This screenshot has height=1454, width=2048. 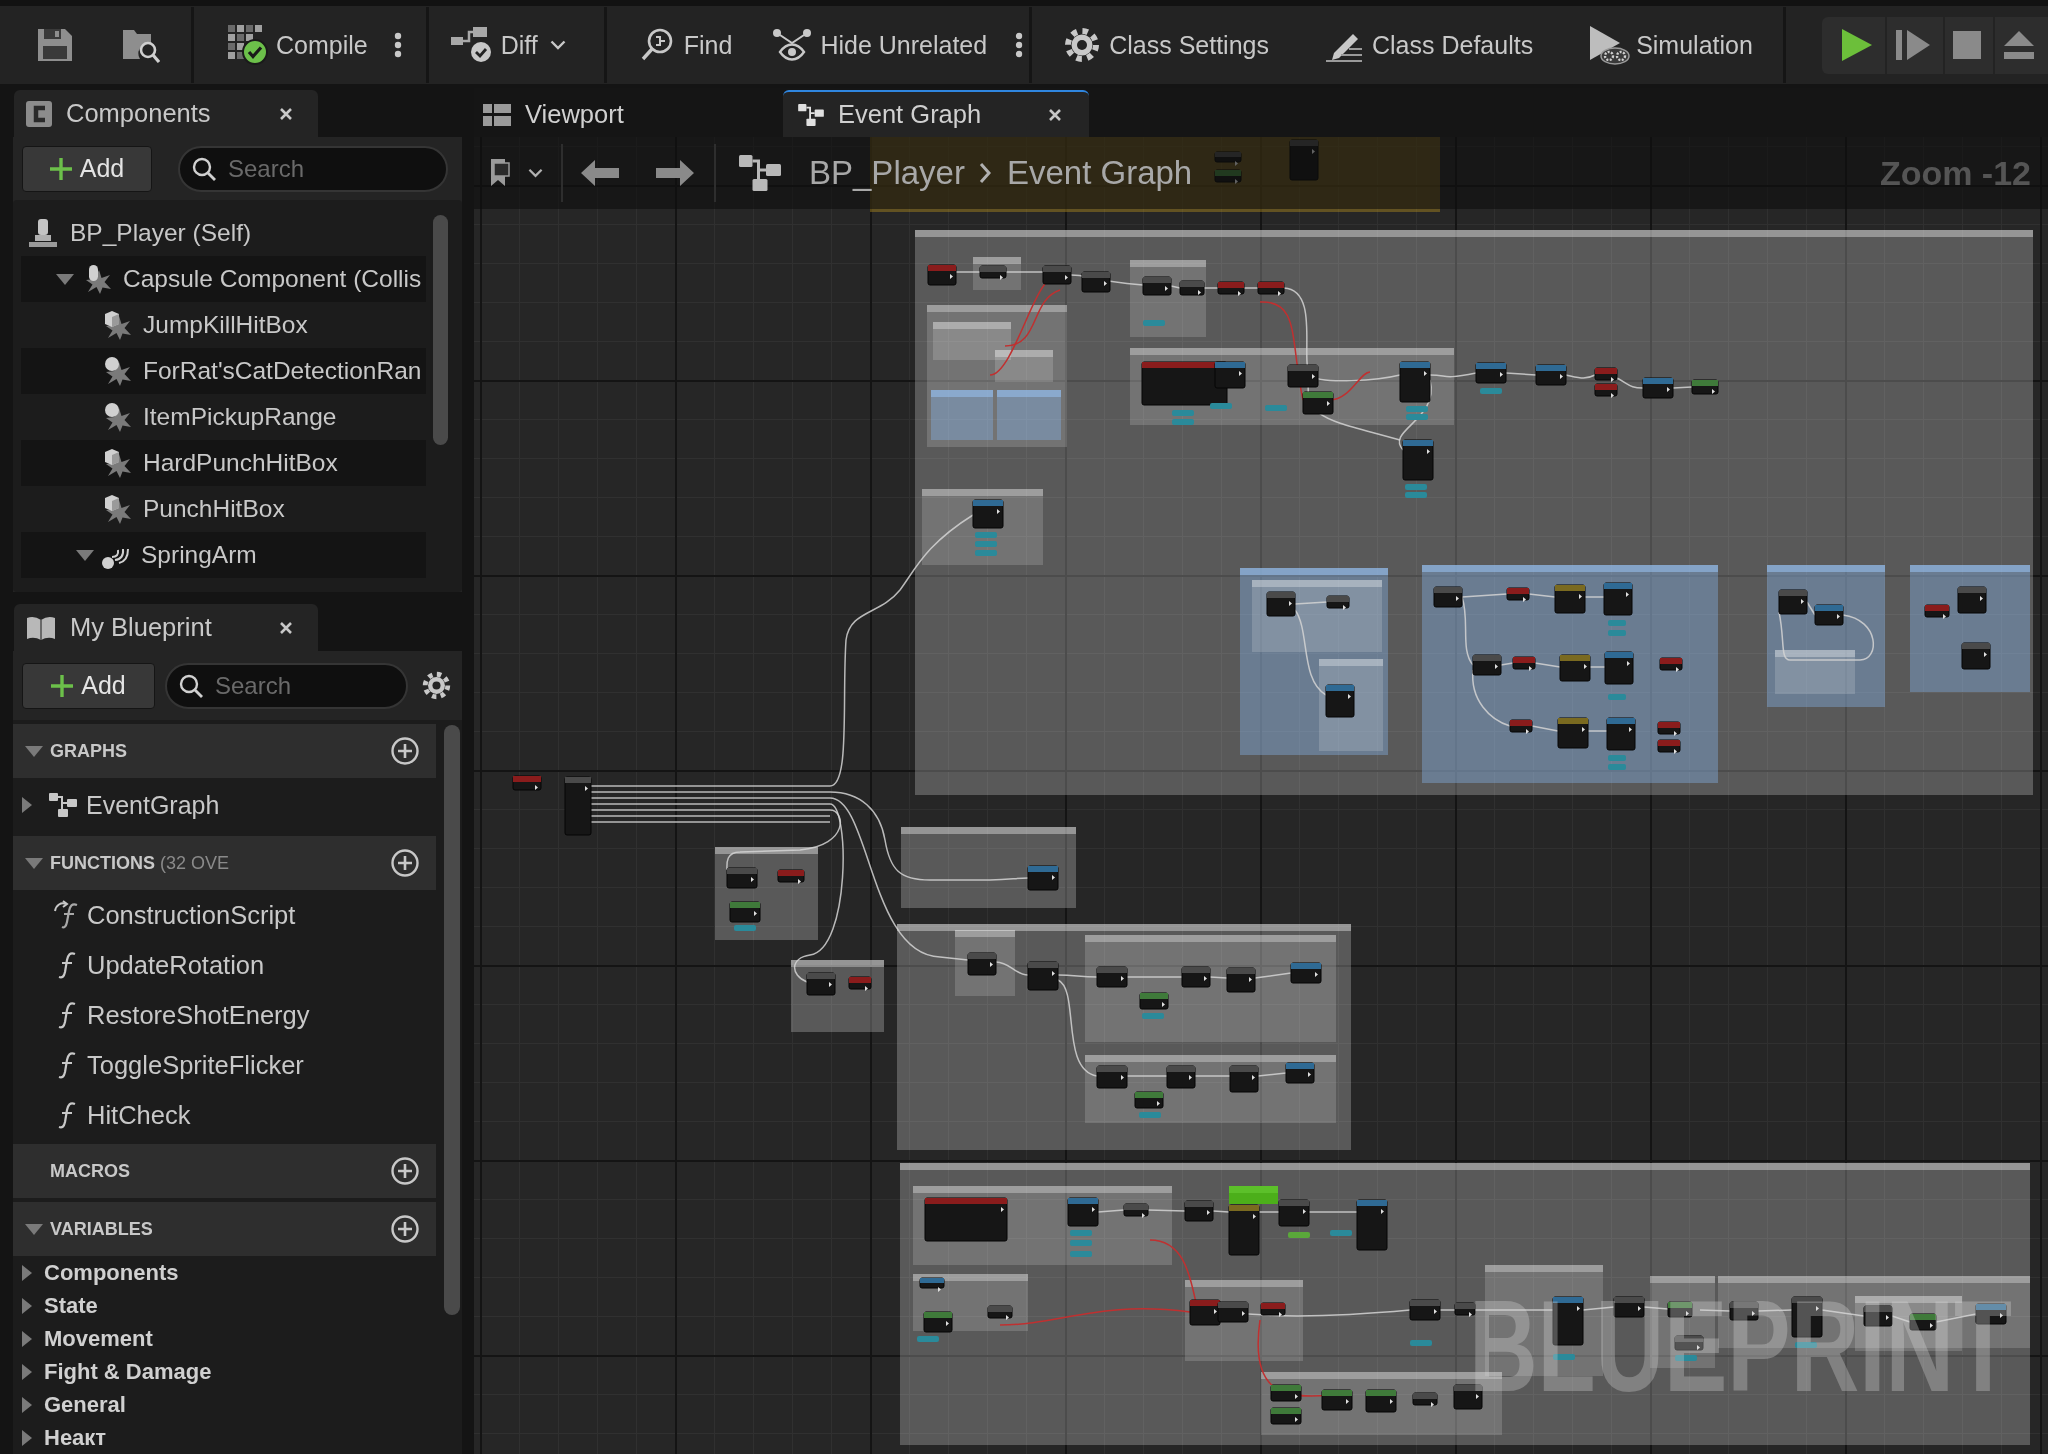 I want to click on save-icon, so click(x=55, y=45).